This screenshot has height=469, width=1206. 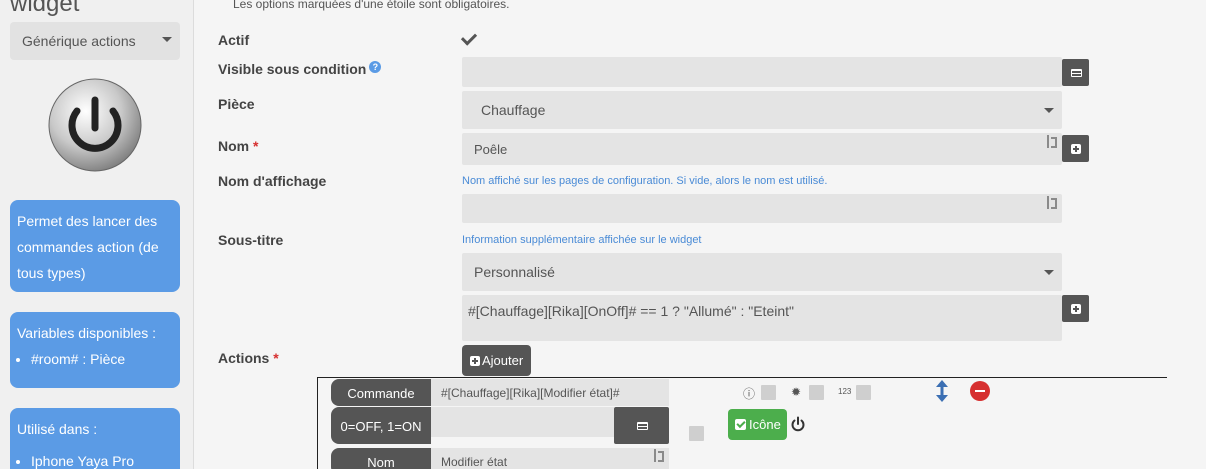 I want to click on used-in-title: Utilisé dans :, so click(x=57, y=429).